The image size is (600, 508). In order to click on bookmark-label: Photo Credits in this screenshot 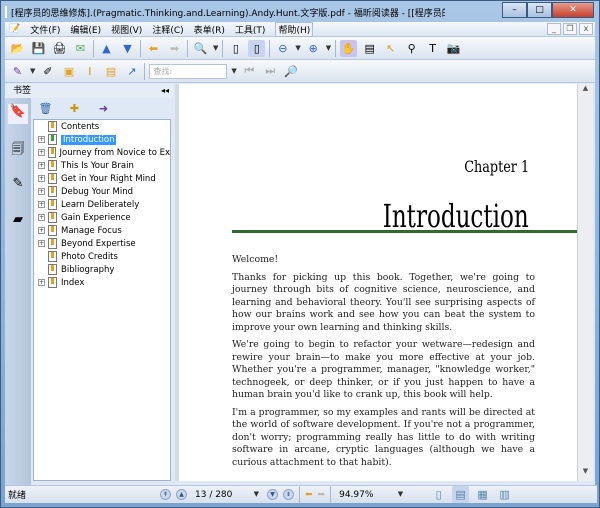, I will do `click(89, 256)`.